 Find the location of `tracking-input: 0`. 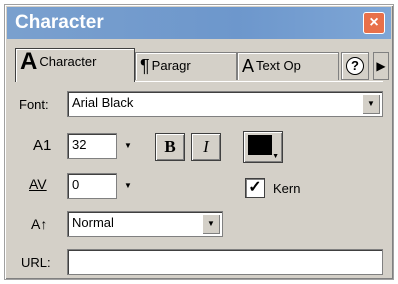

tracking-input: 0 is located at coordinates (92, 186).